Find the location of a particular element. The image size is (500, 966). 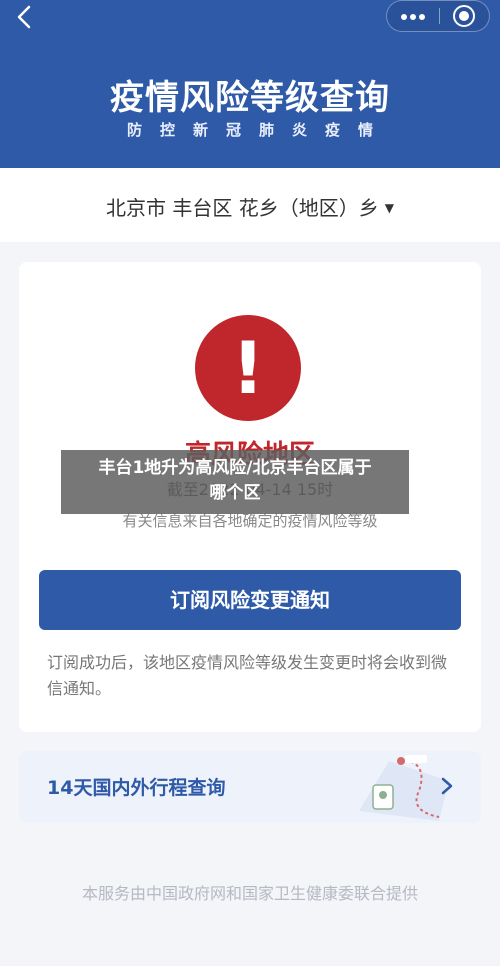

overlay-line-1: 丰台1地升为高风险/北京丰台区属于 is located at coordinates (235, 468).